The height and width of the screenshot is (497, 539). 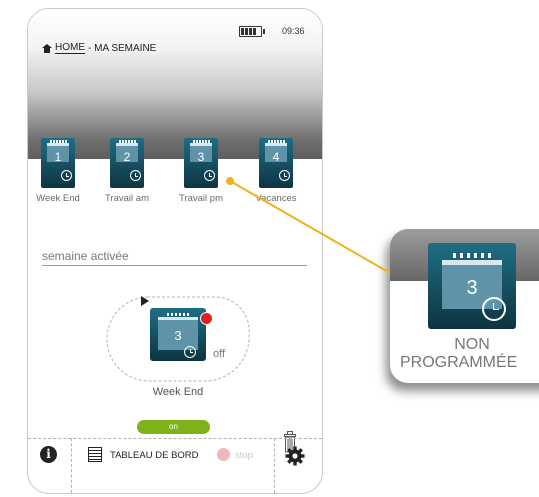 I want to click on stop-label: stop, so click(x=244, y=455).